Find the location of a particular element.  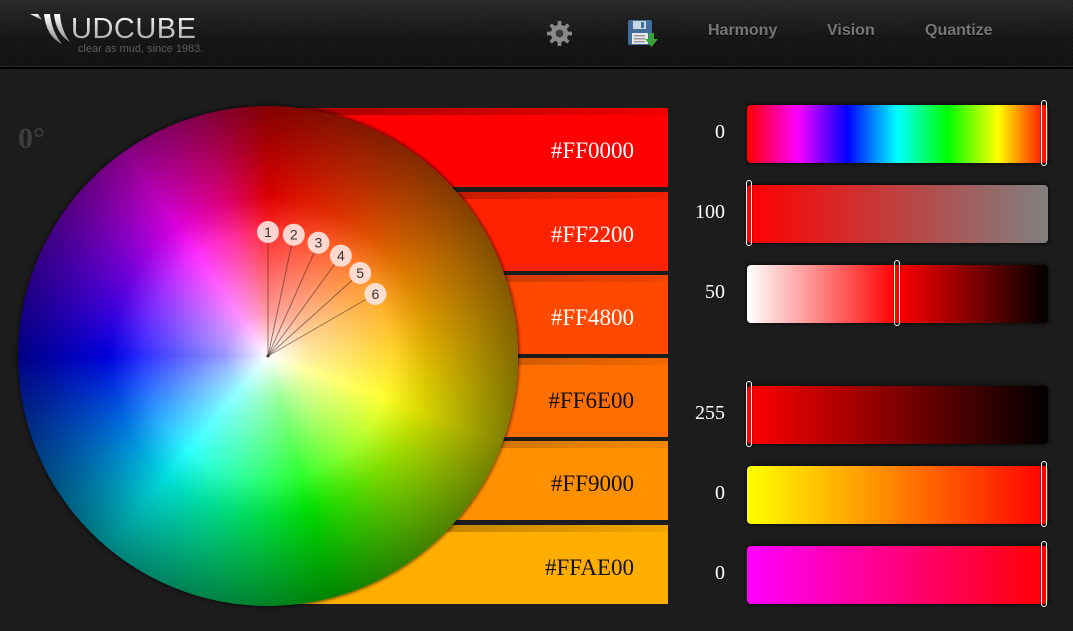

harmony-marker: 6 is located at coordinates (375, 294).